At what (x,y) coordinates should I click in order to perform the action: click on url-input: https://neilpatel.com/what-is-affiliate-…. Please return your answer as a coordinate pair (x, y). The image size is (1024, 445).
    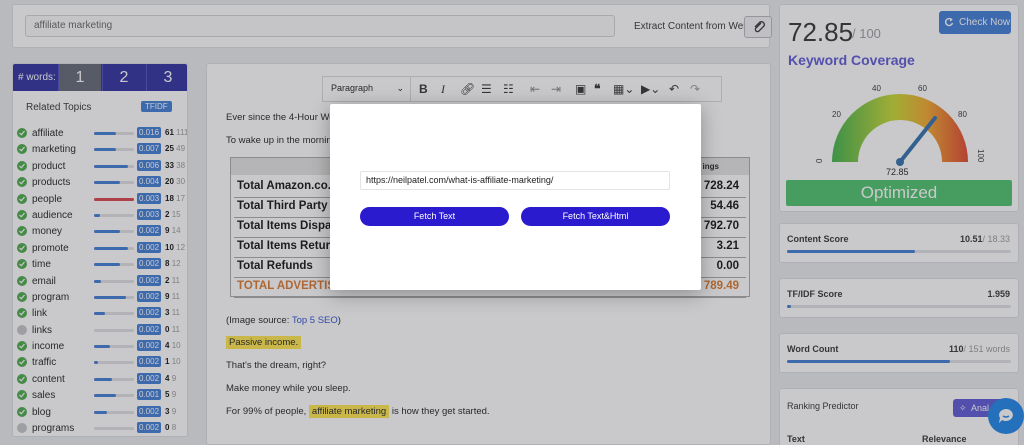
    Looking at the image, I should click on (515, 180).